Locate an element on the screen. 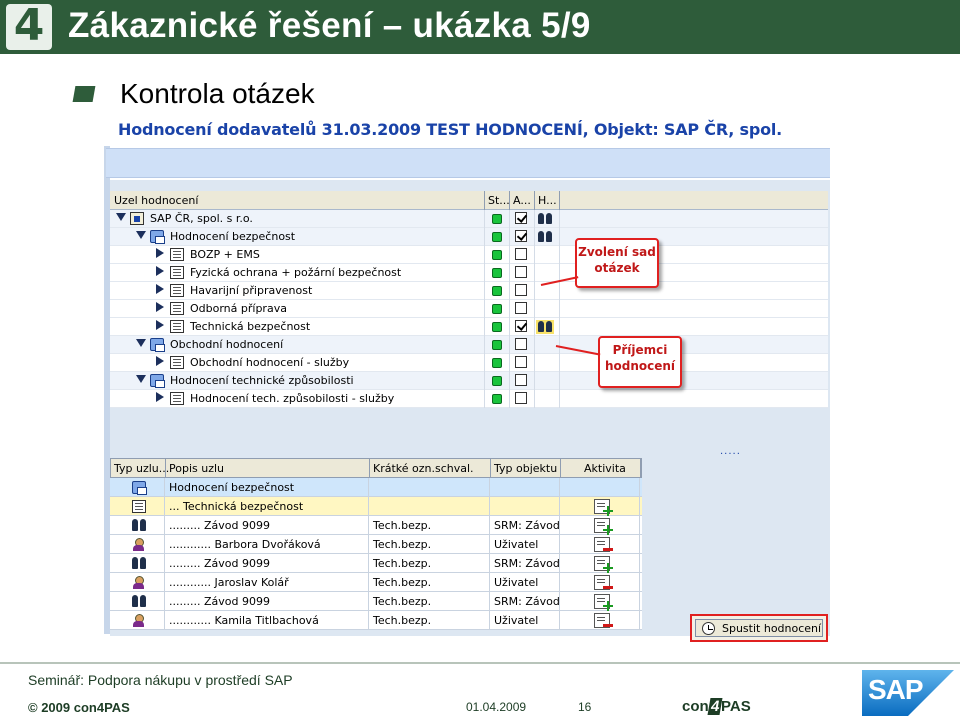 The image size is (960, 720). start-evaluation-button: Spustit hodnocení is located at coordinates (759, 628).